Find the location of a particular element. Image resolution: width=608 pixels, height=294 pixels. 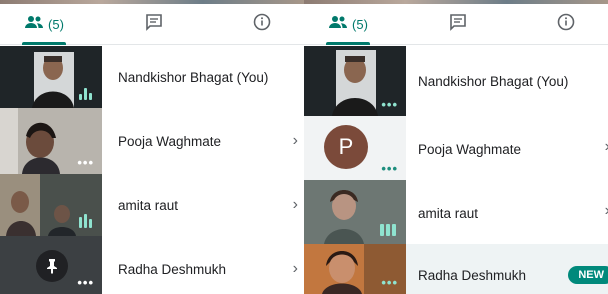

participant-row: ••• Radha Deshmukh › is located at coordinates (152, 265).